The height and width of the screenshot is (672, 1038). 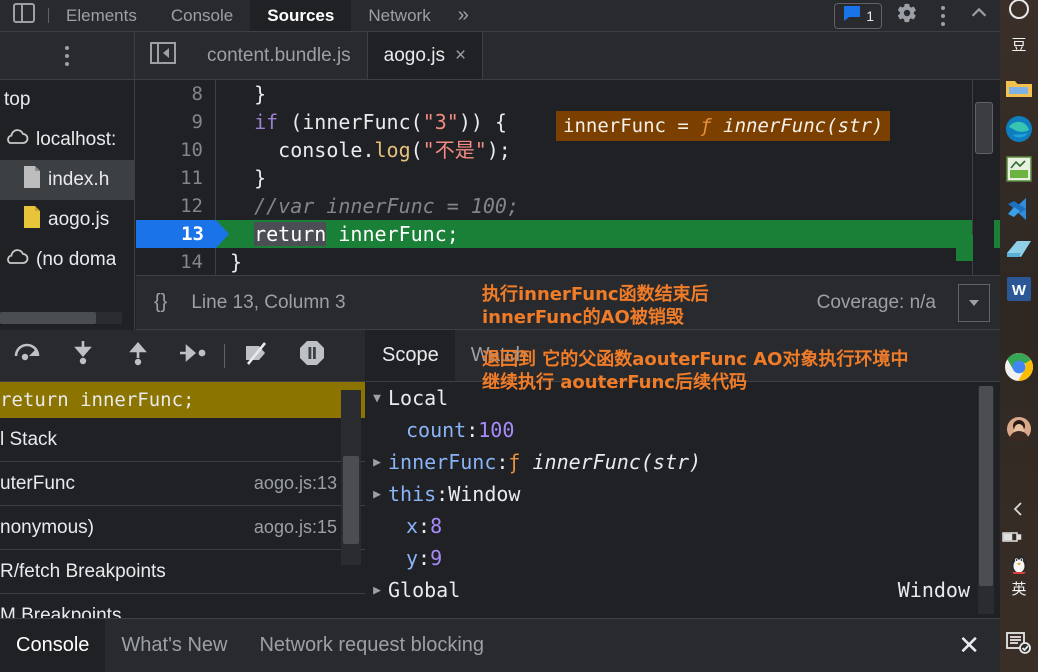 I want to click on cloud-icon, so click(x=17, y=140).